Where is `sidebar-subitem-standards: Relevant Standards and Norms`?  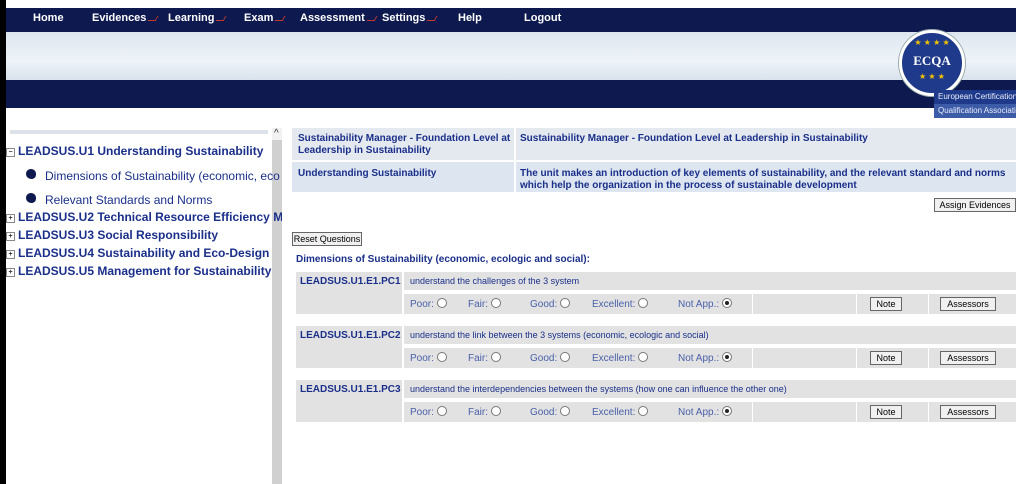
sidebar-subitem-standards: Relevant Standards and Norms is located at coordinates (119, 200).